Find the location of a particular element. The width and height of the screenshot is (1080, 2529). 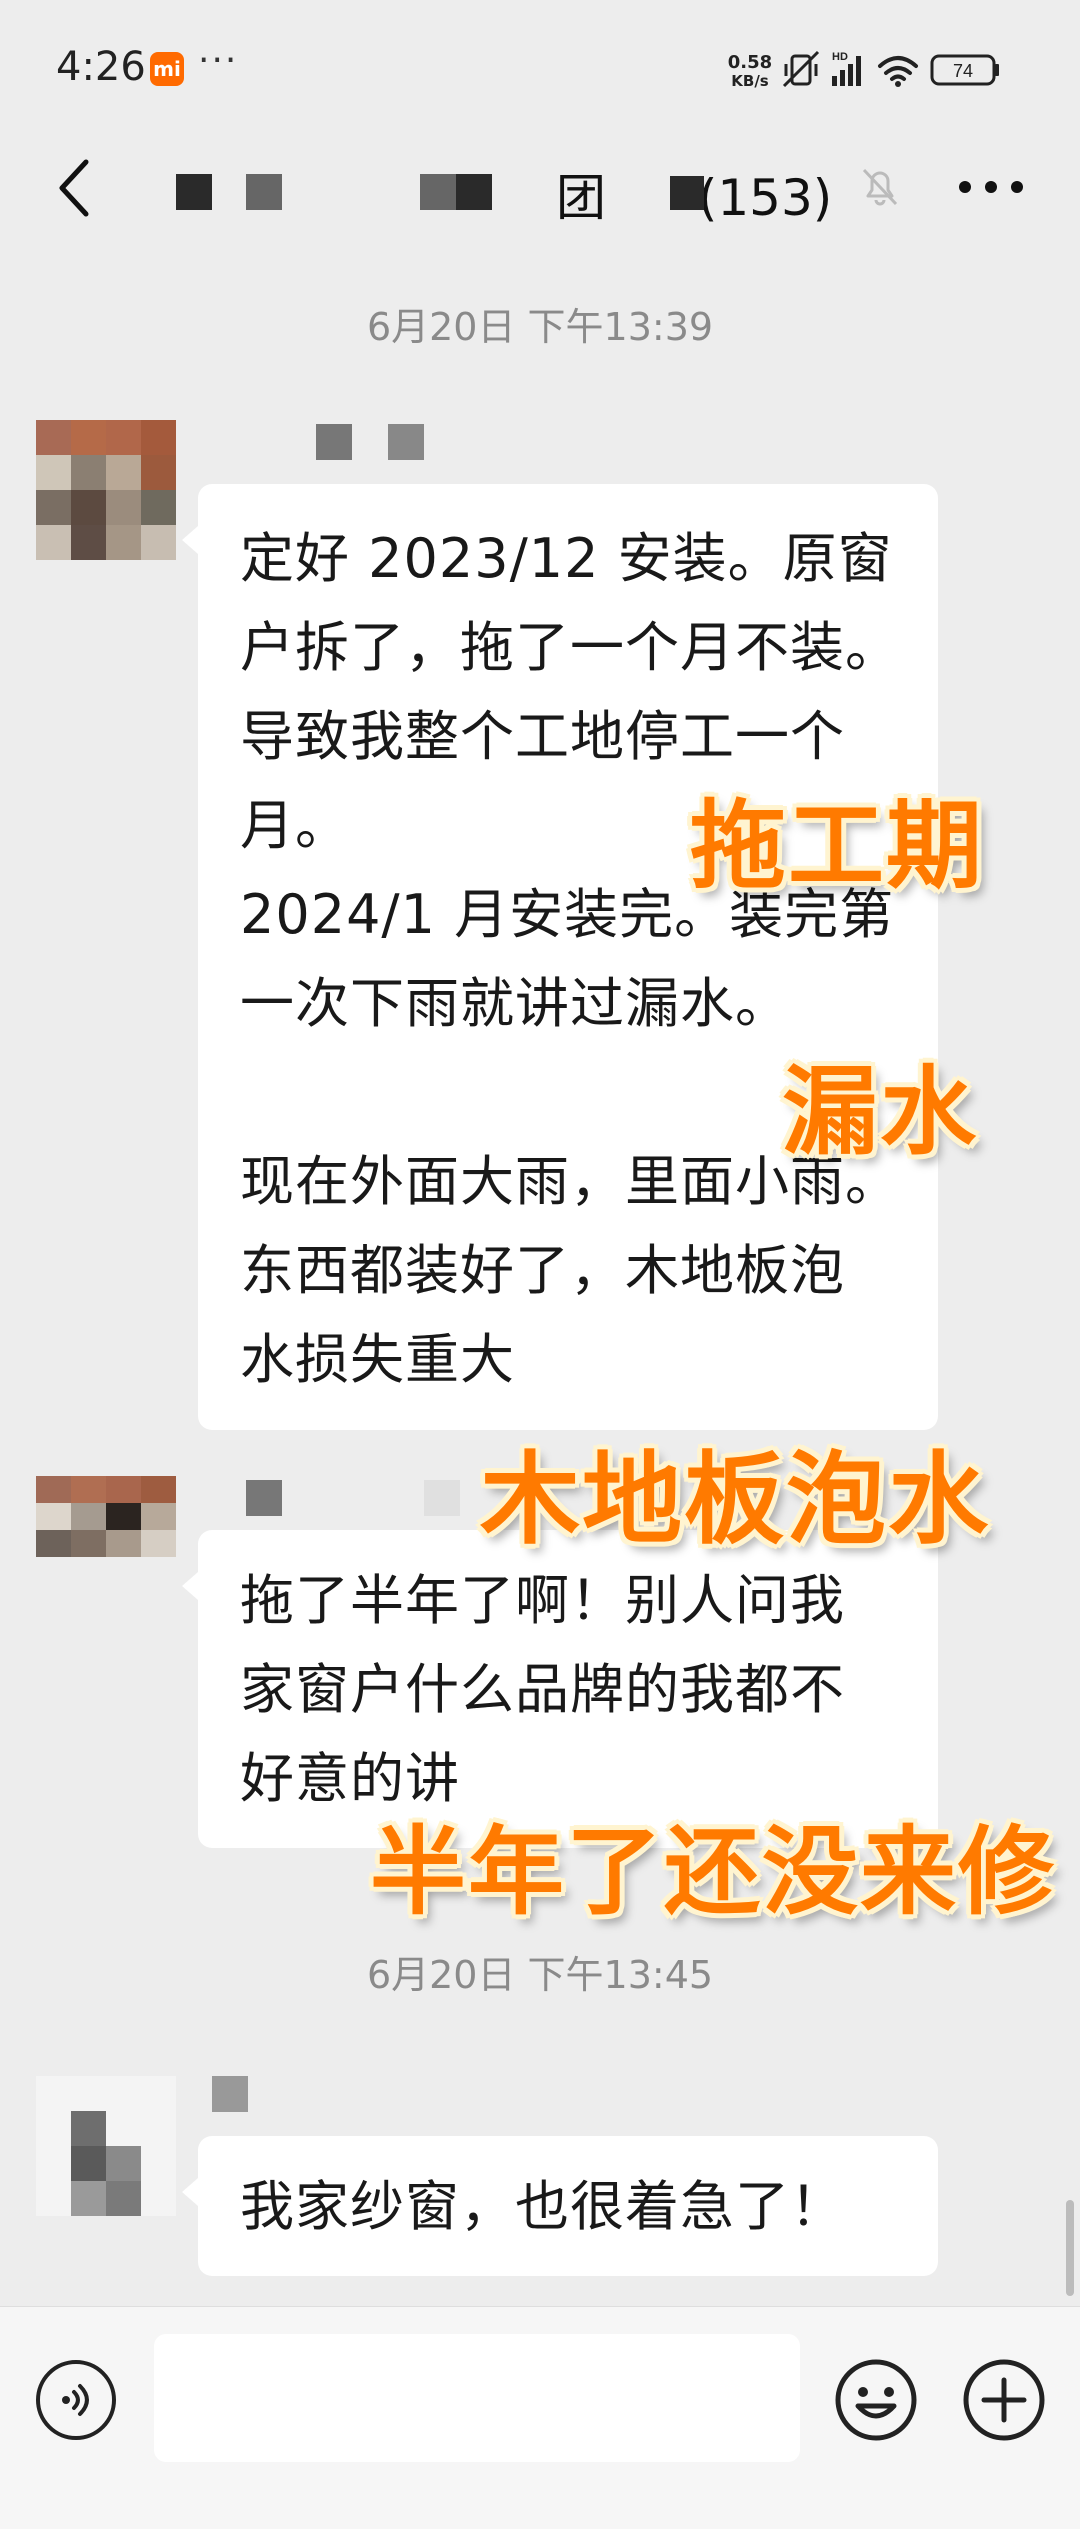

more-notifications-icon: ··· is located at coordinates (218, 60).